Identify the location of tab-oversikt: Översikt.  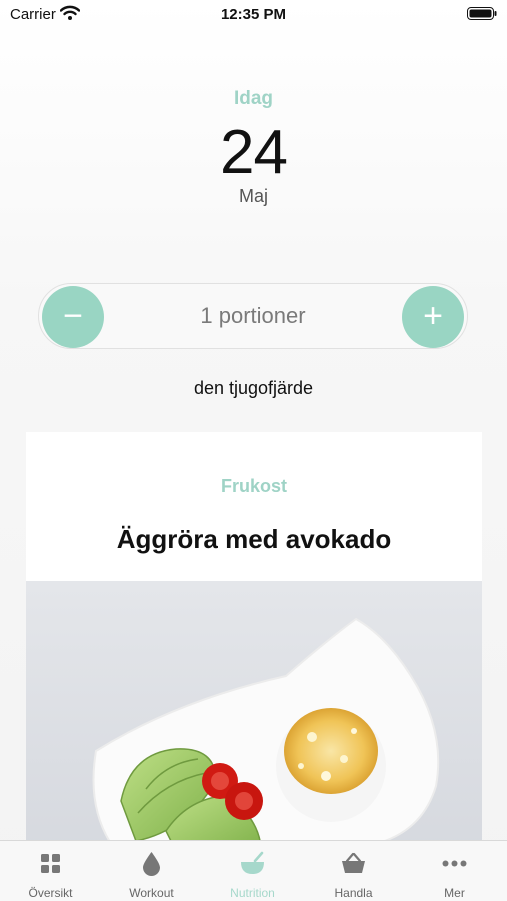
(50, 871).